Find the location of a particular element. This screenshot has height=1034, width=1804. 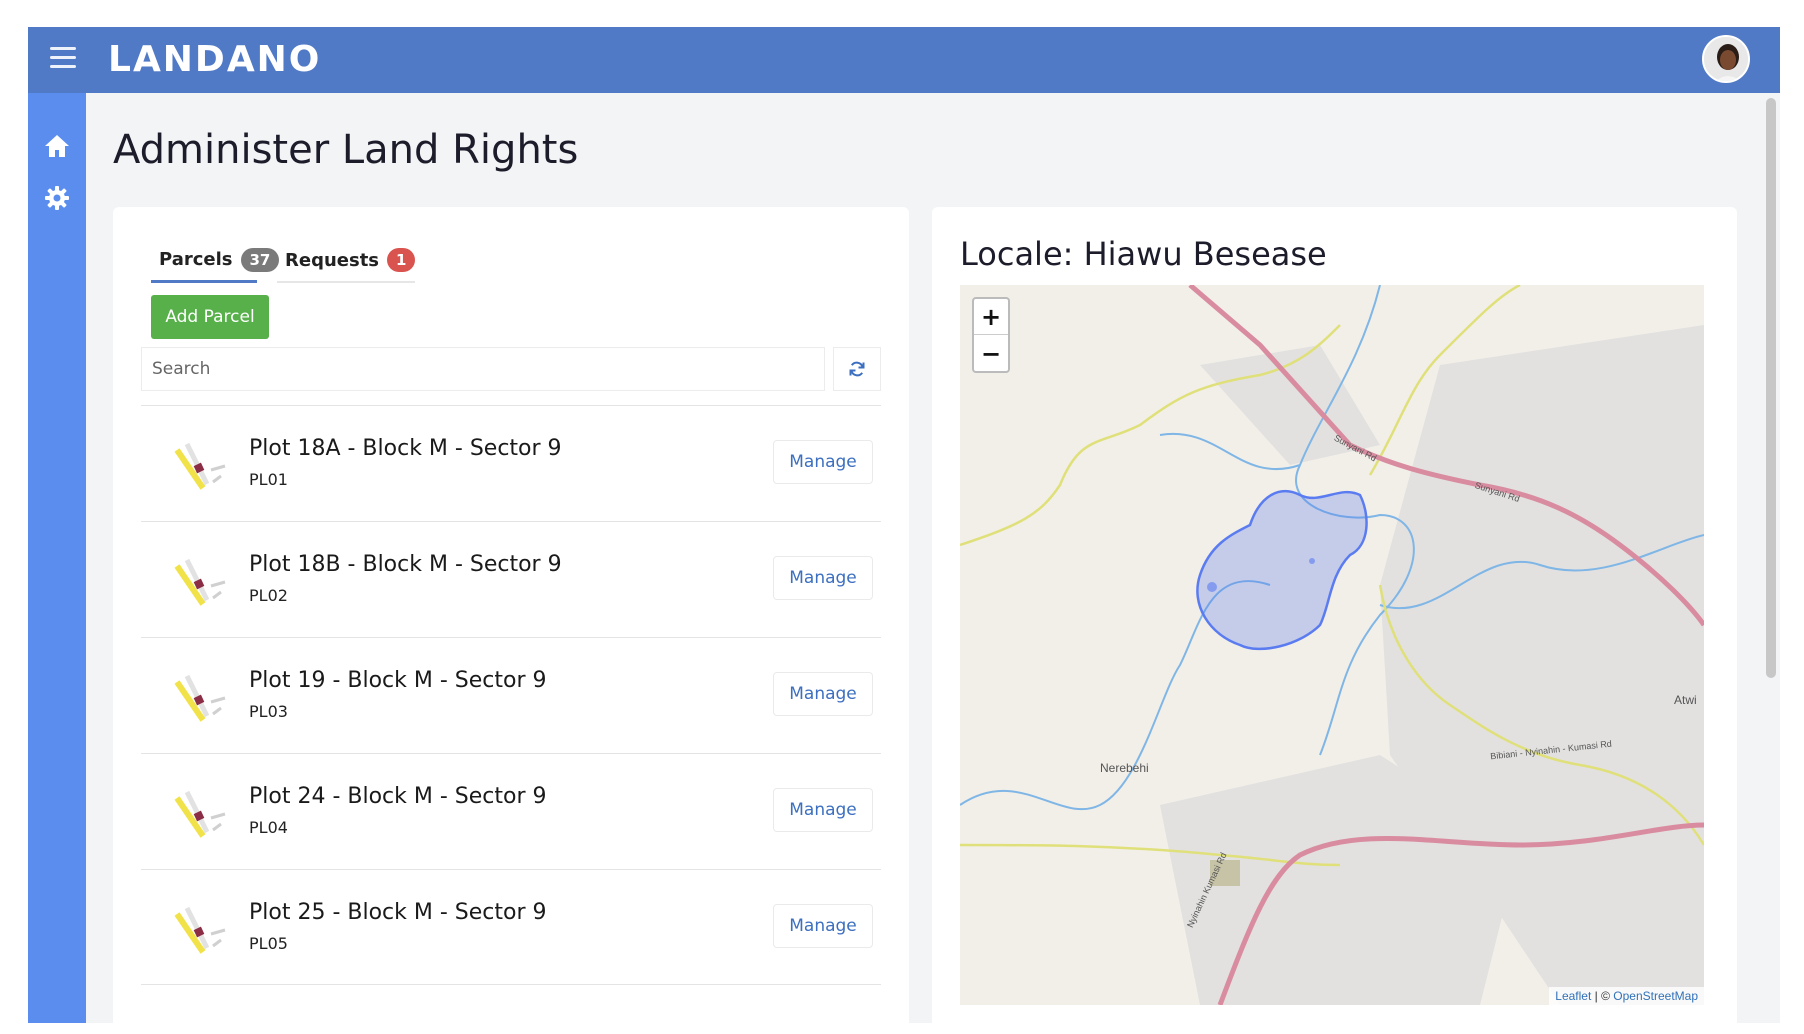

tab-requests: Requests 1 is located at coordinates (346, 261).